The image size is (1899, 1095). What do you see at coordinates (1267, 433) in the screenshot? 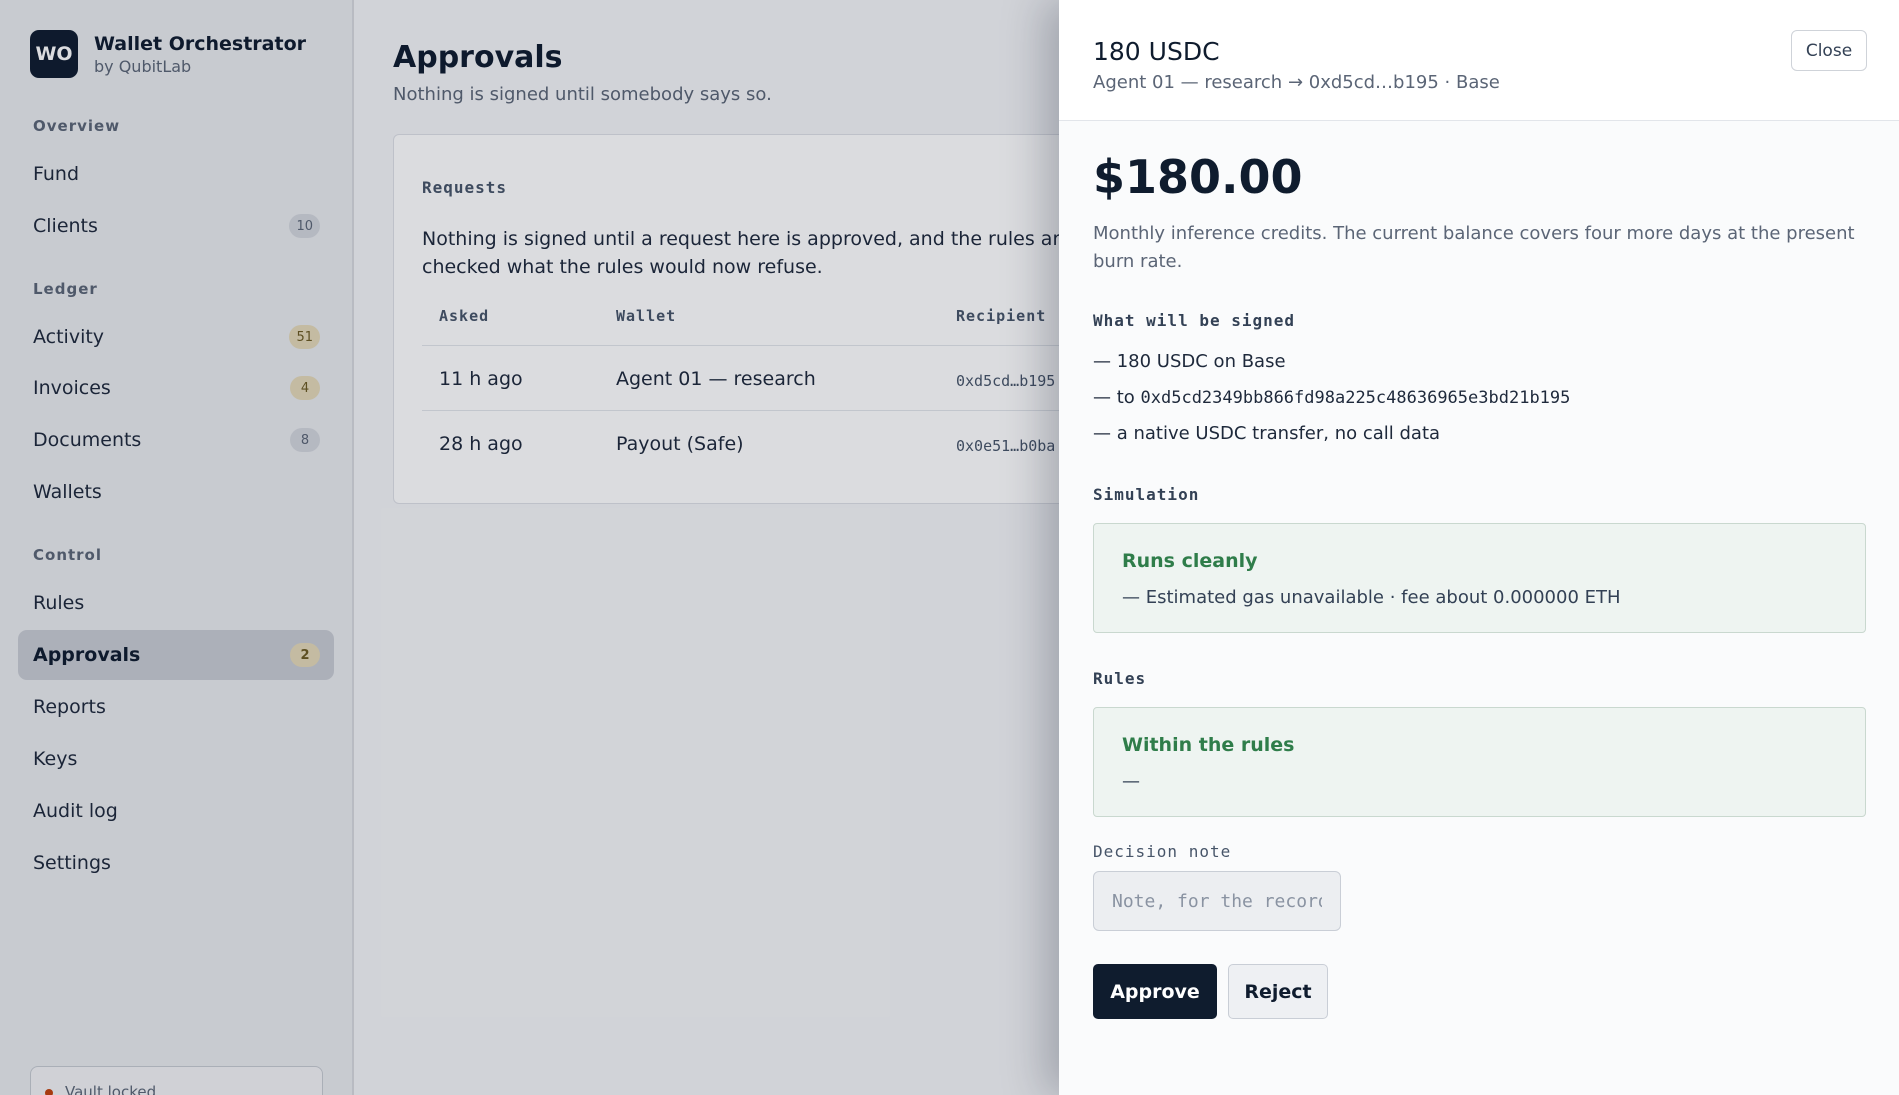
I see `signed-item: — a native USDC transfer, no call data` at bounding box center [1267, 433].